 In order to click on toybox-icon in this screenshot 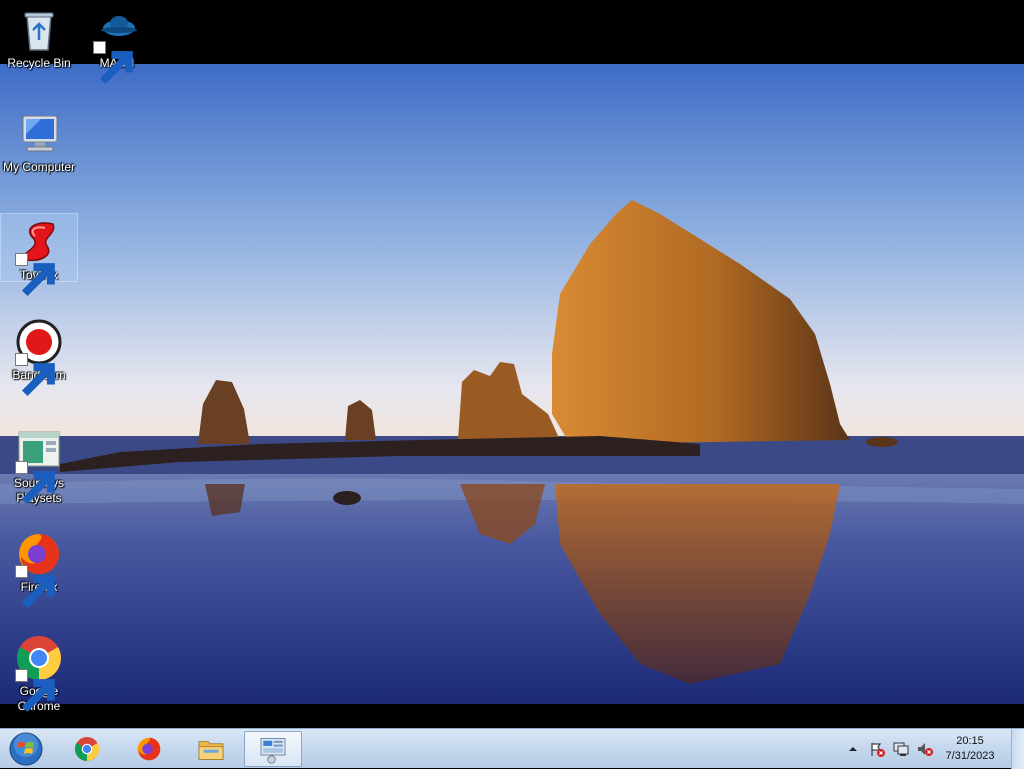, I will do `click(39, 257)`.